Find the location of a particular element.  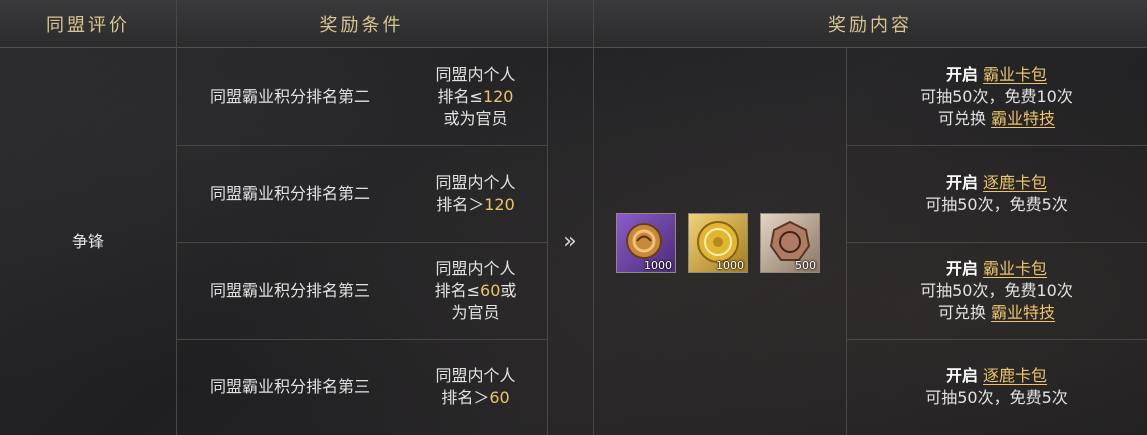

item-count: 500 is located at coordinates (805, 265).